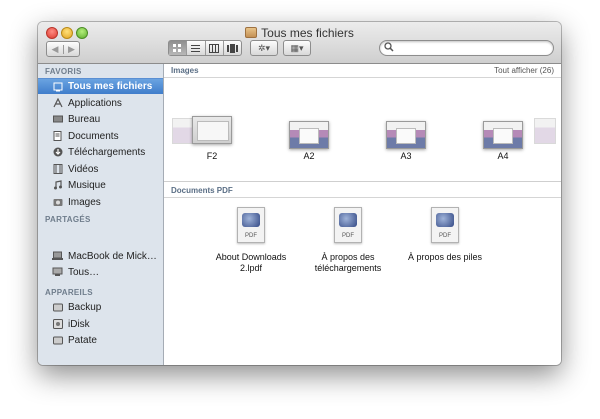  What do you see at coordinates (362, 71) in the screenshot?
I see `images-section-header: Images Tout afficher (26)` at bounding box center [362, 71].